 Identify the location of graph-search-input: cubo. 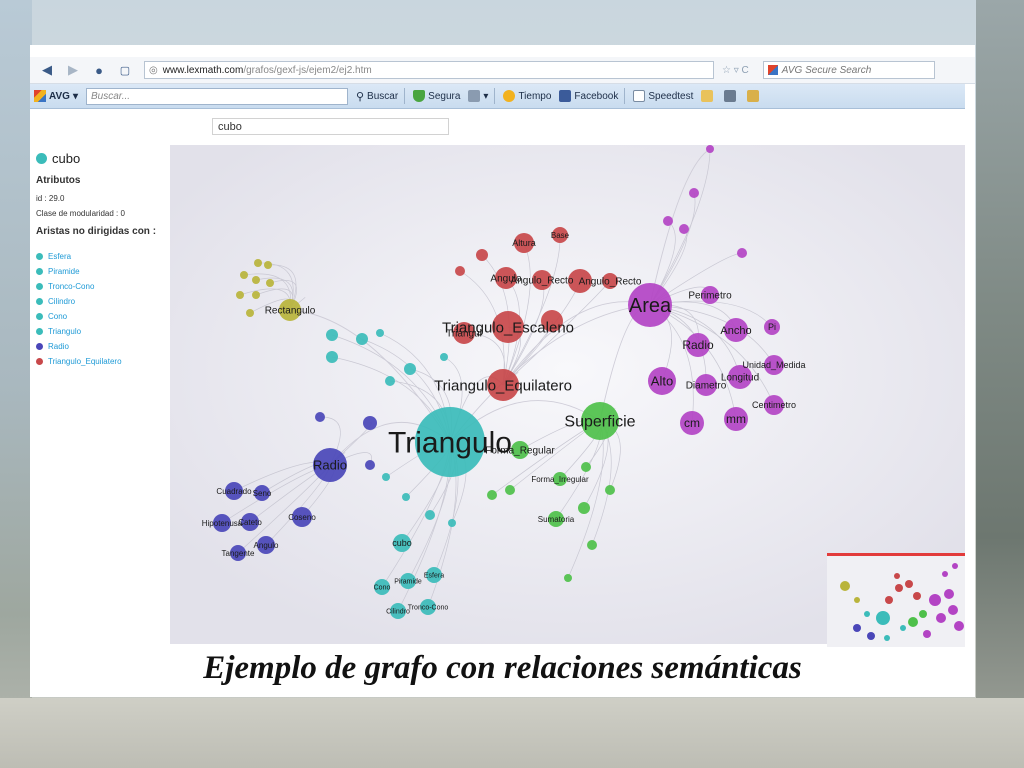
(330, 126).